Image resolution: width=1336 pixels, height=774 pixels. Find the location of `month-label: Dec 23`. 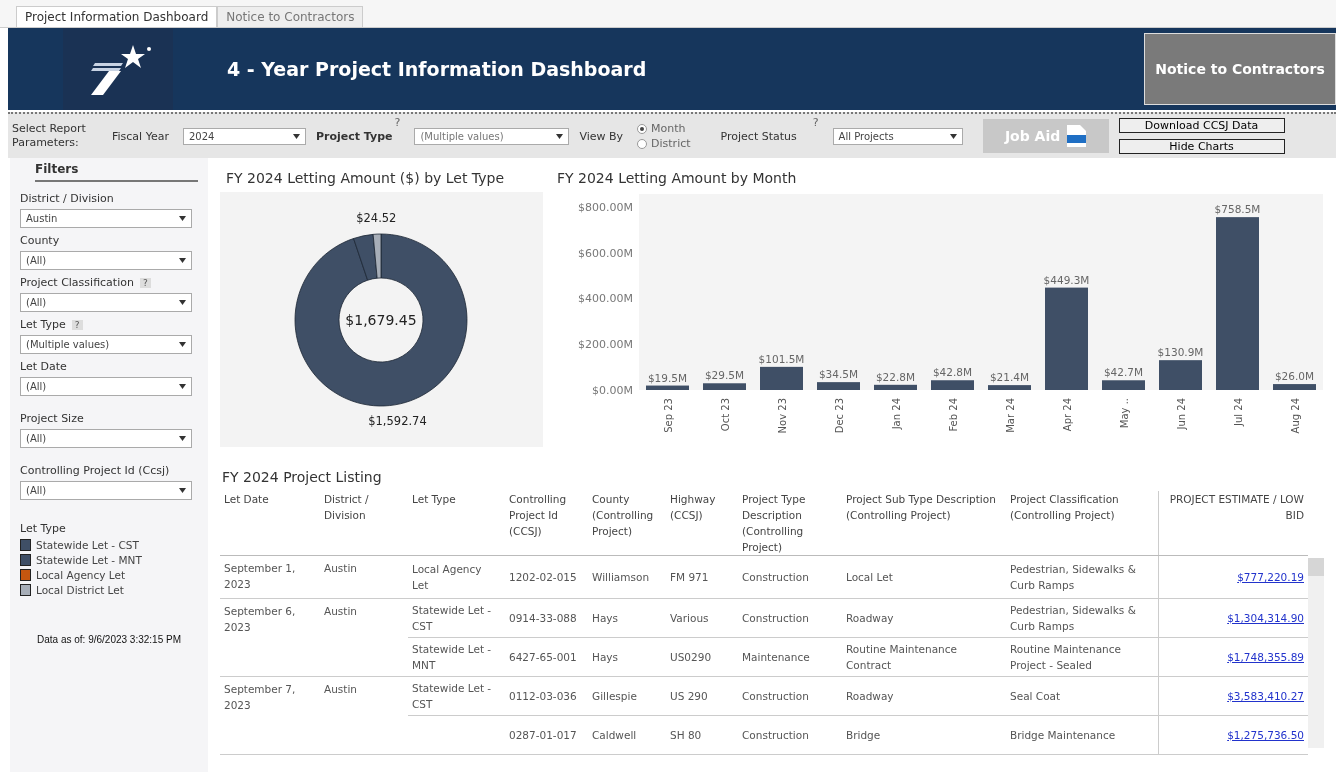

month-label: Dec 23 is located at coordinates (839, 416).